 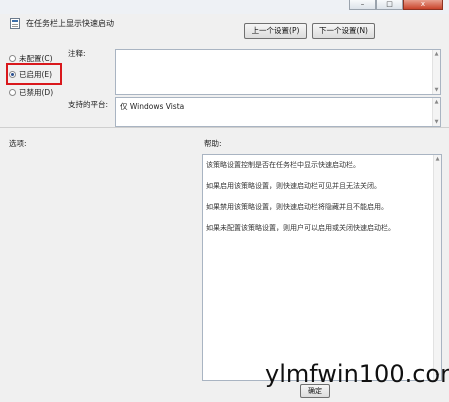 I want to click on supported-on-value: 仅 Windows Vista, so click(x=152, y=106).